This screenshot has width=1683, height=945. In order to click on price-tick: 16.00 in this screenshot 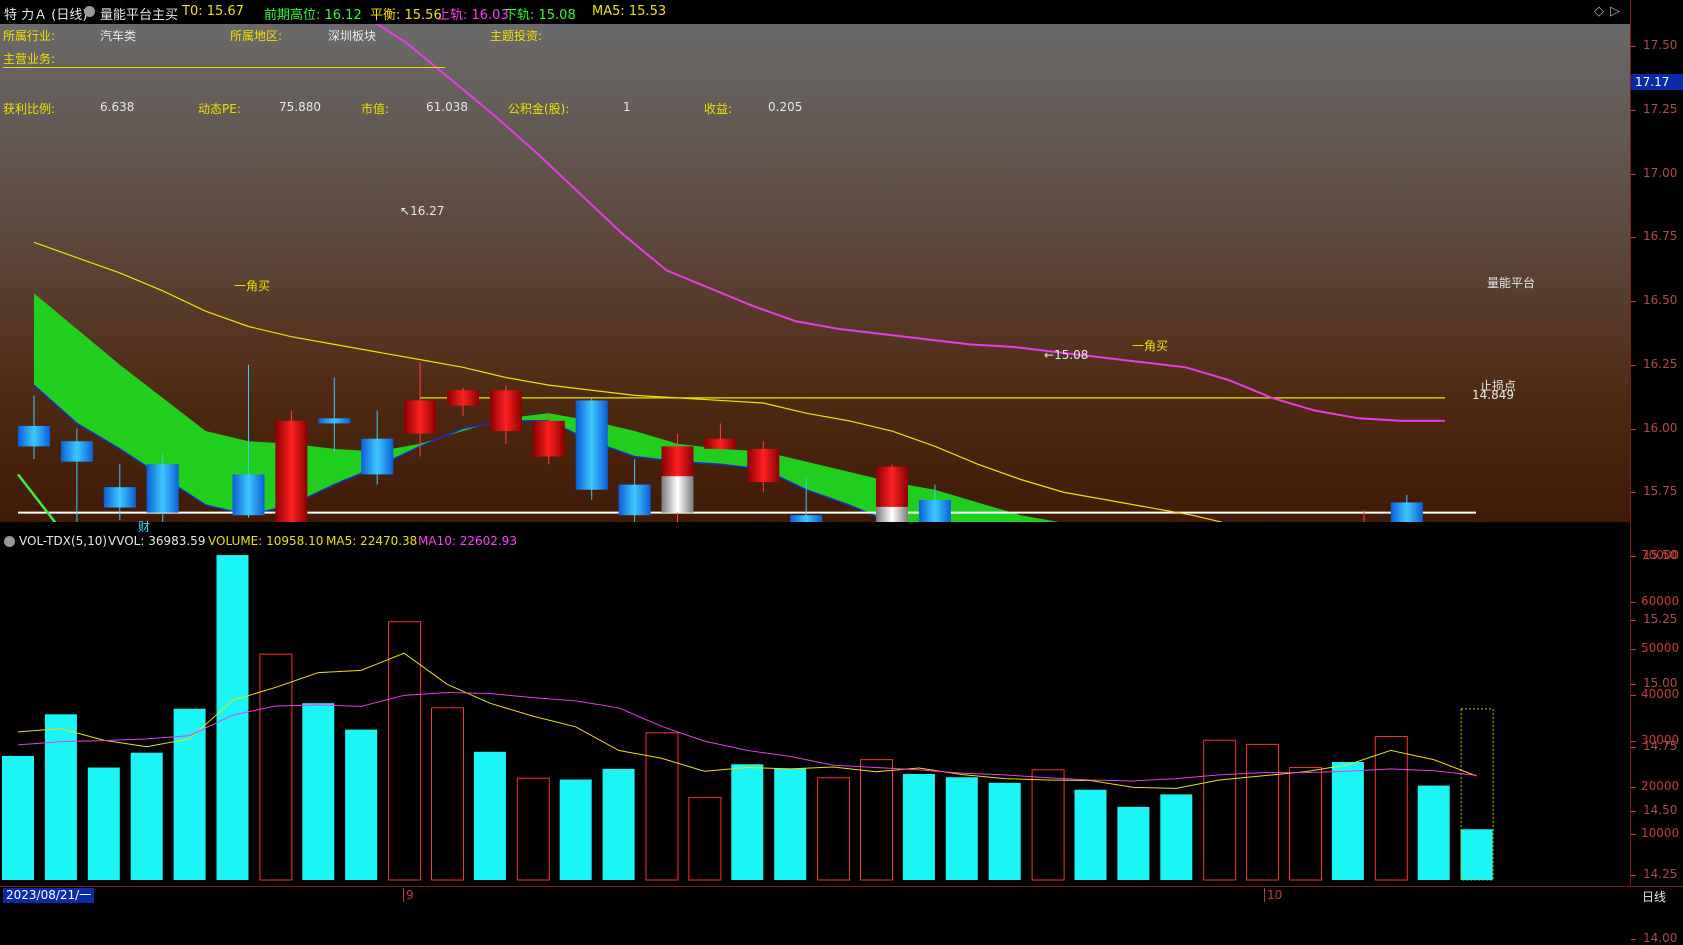, I will do `click(1660, 427)`.